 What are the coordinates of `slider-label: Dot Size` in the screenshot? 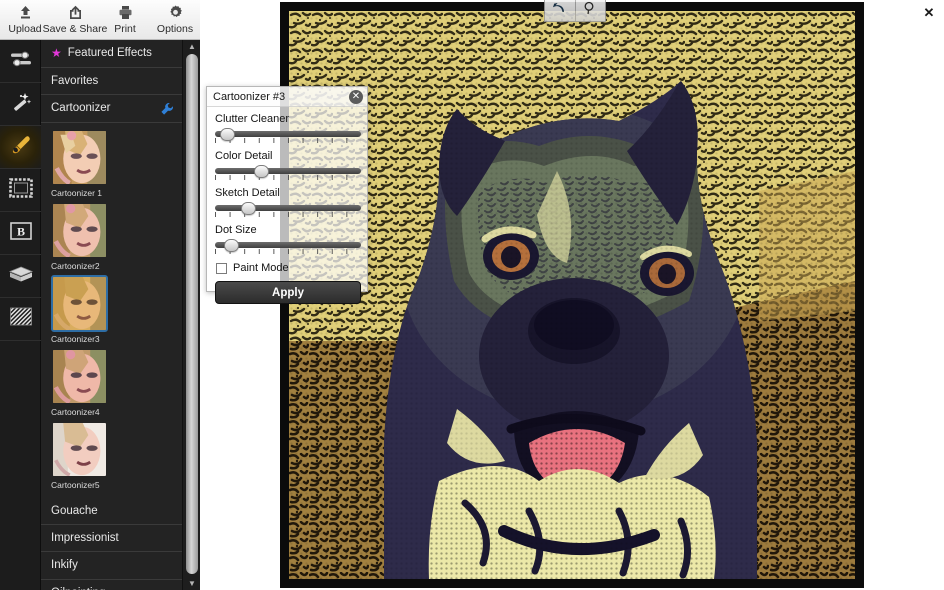 It's located at (236, 230).